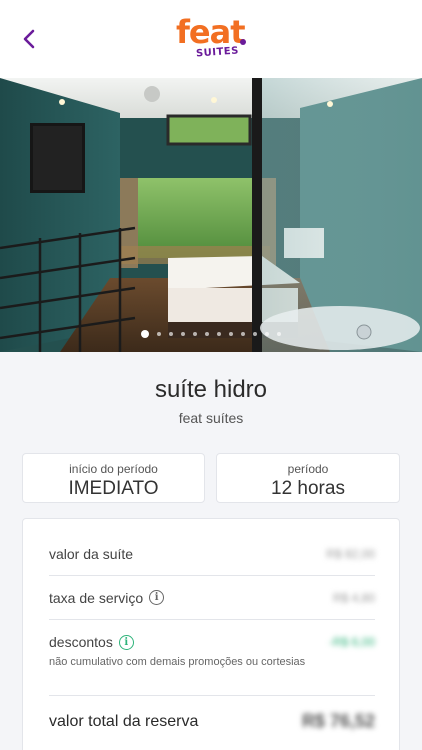 The height and width of the screenshot is (750, 422). What do you see at coordinates (212, 721) in the screenshot?
I see `total-row: valor total da reserva R$ 76,52` at bounding box center [212, 721].